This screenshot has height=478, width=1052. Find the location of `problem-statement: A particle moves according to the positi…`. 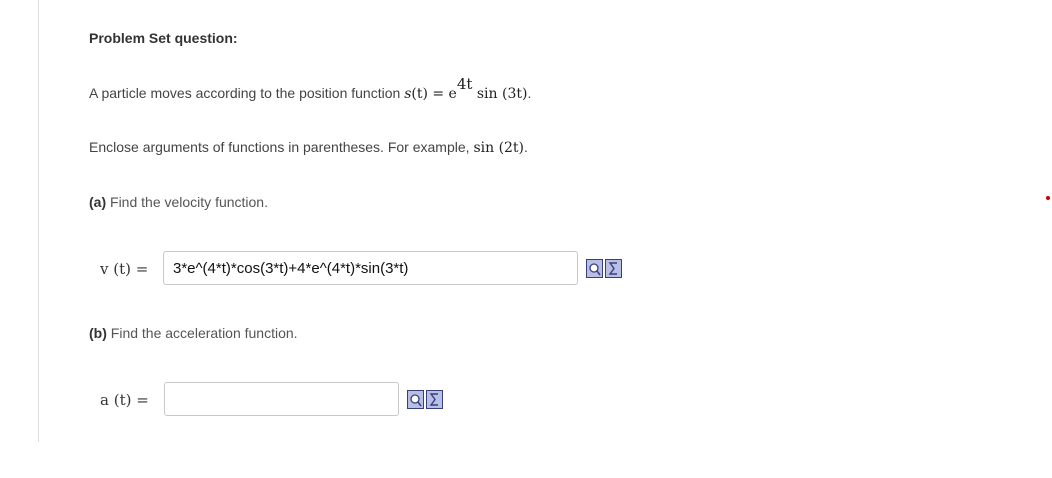

problem-statement: A particle moves according to the positi… is located at coordinates (310, 88).